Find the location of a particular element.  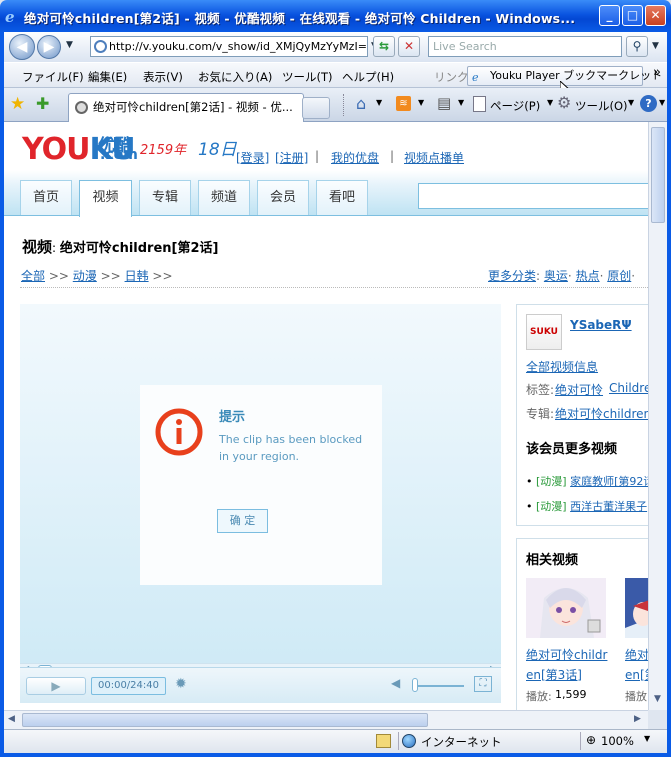

popup-blocker-icon is located at coordinates (383, 741).